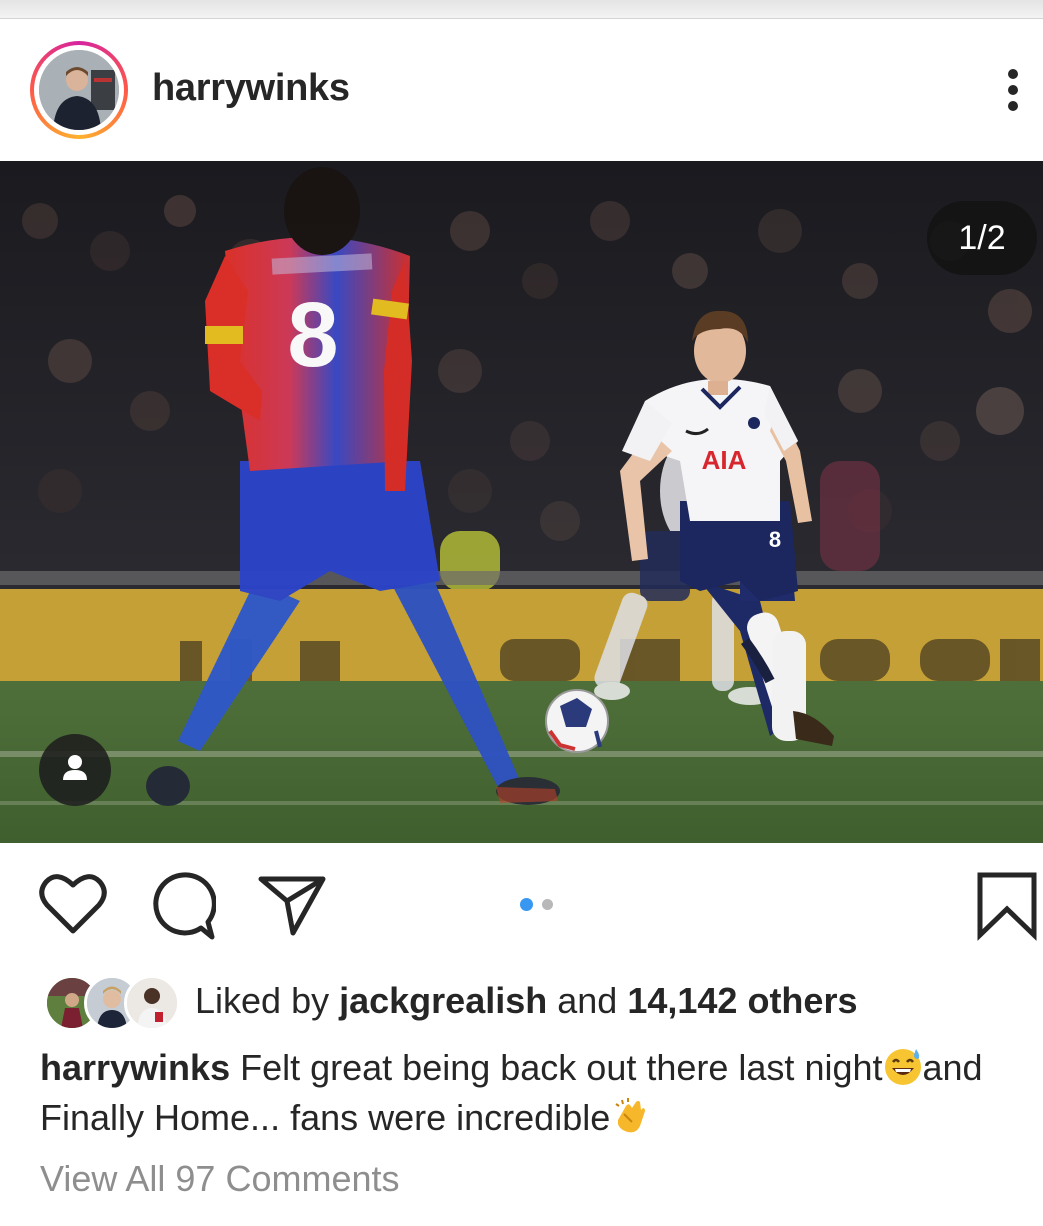 The height and width of the screenshot is (1226, 1043). I want to click on sponsor-text: AIA, so click(724, 460).